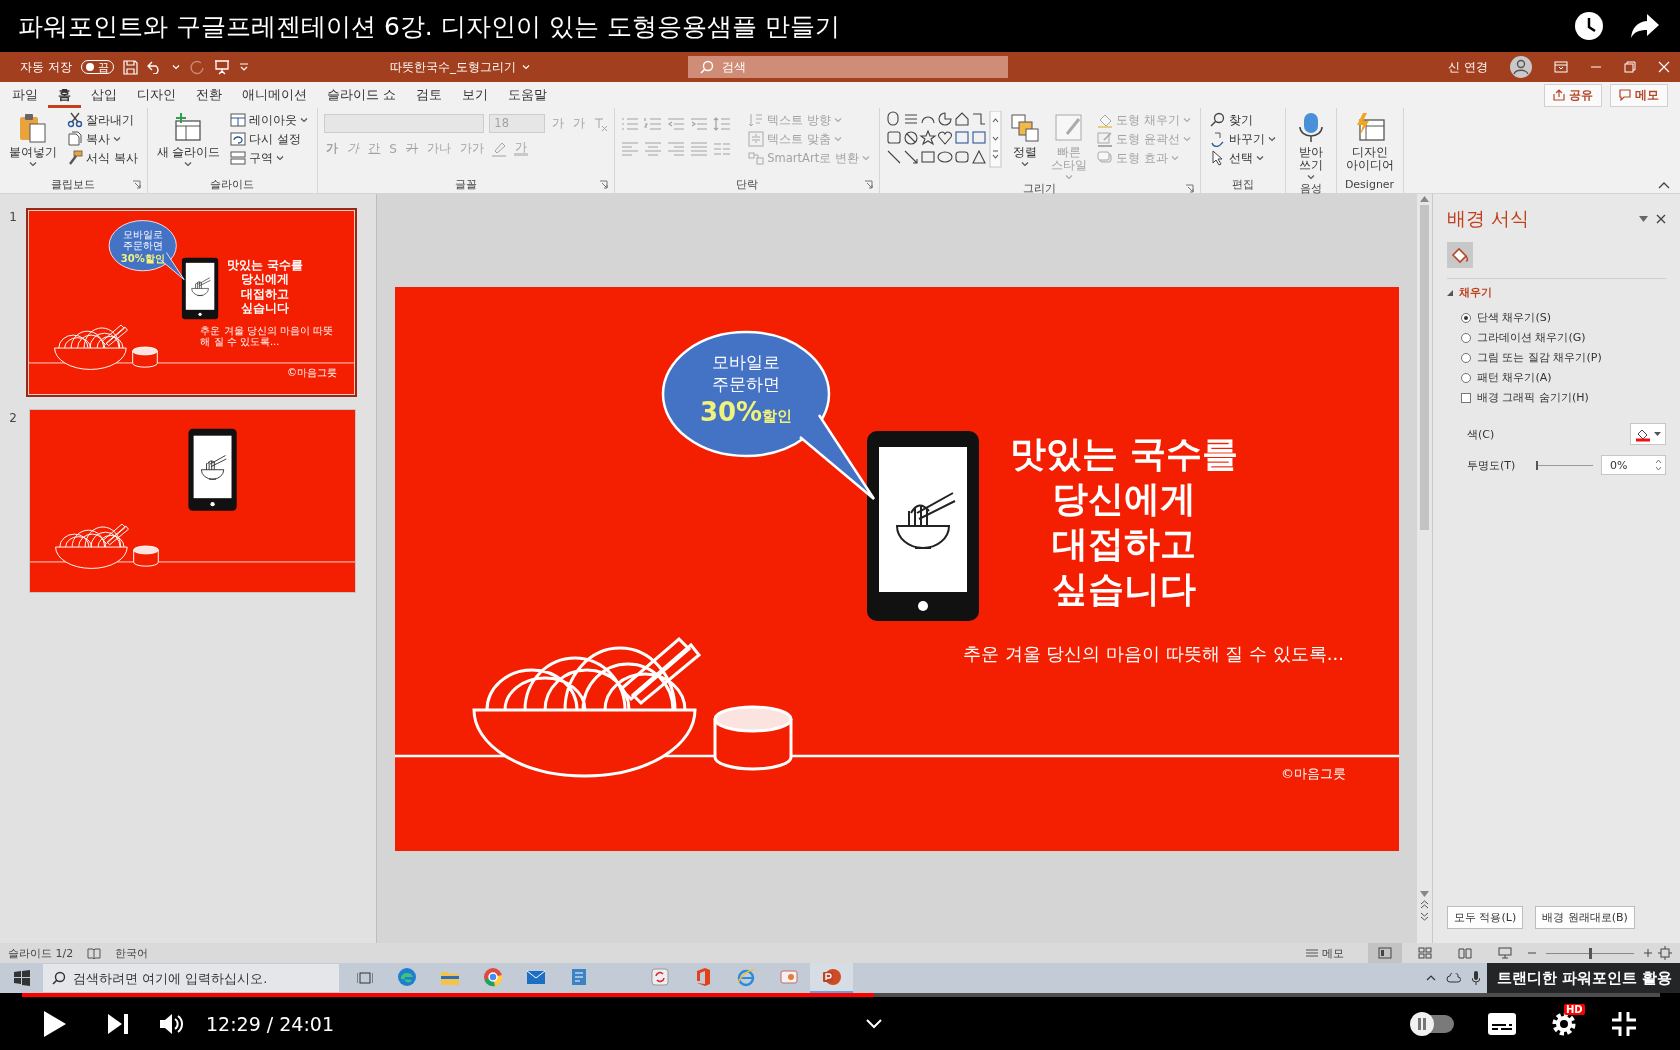  Describe the element at coordinates (238, 158) in the screenshot. I see `section-icon` at that location.